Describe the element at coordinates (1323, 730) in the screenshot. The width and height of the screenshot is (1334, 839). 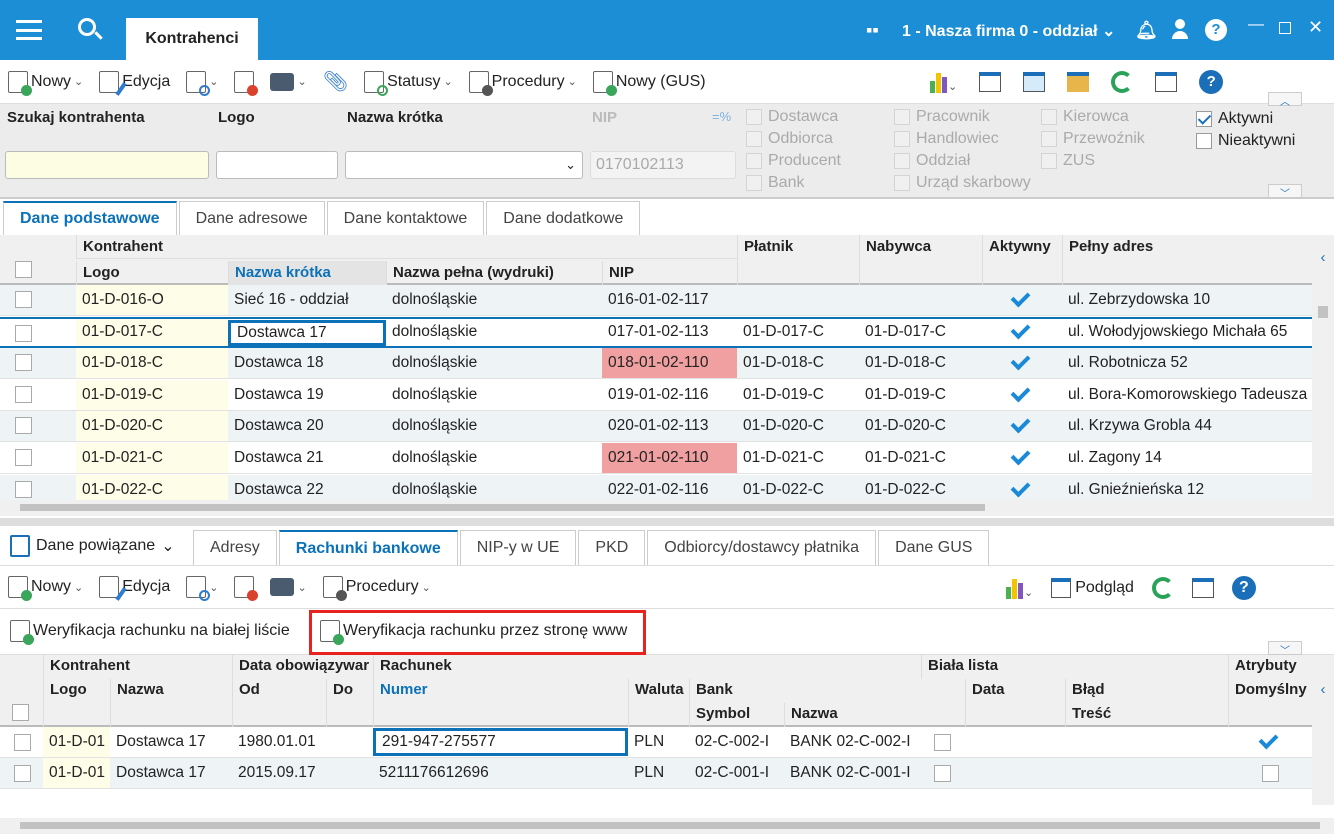
I see `vertical-scrollbar-2: ‹` at that location.